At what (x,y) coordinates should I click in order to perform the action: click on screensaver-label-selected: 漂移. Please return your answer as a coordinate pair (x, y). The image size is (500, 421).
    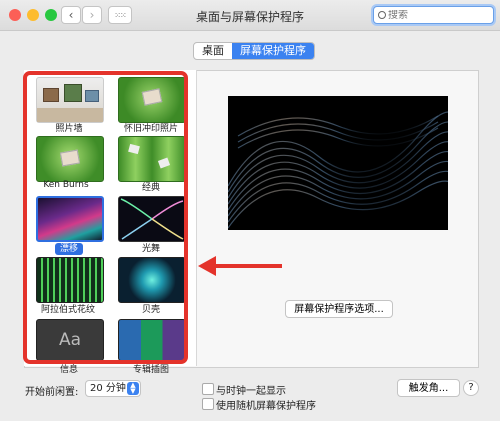
    Looking at the image, I should click on (69, 248).